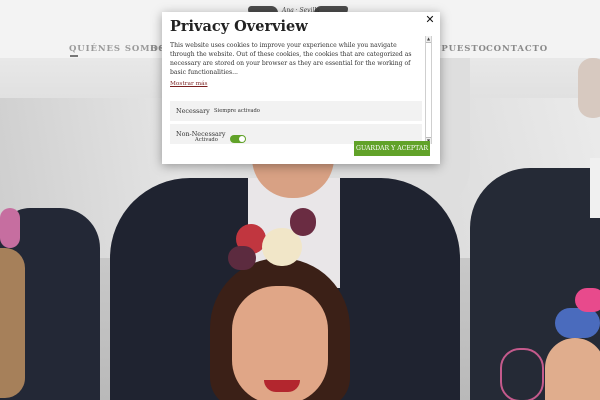 This screenshot has width=600, height=400. What do you see at coordinates (522, 374) in the screenshot?
I see `earring-lace` at bounding box center [522, 374].